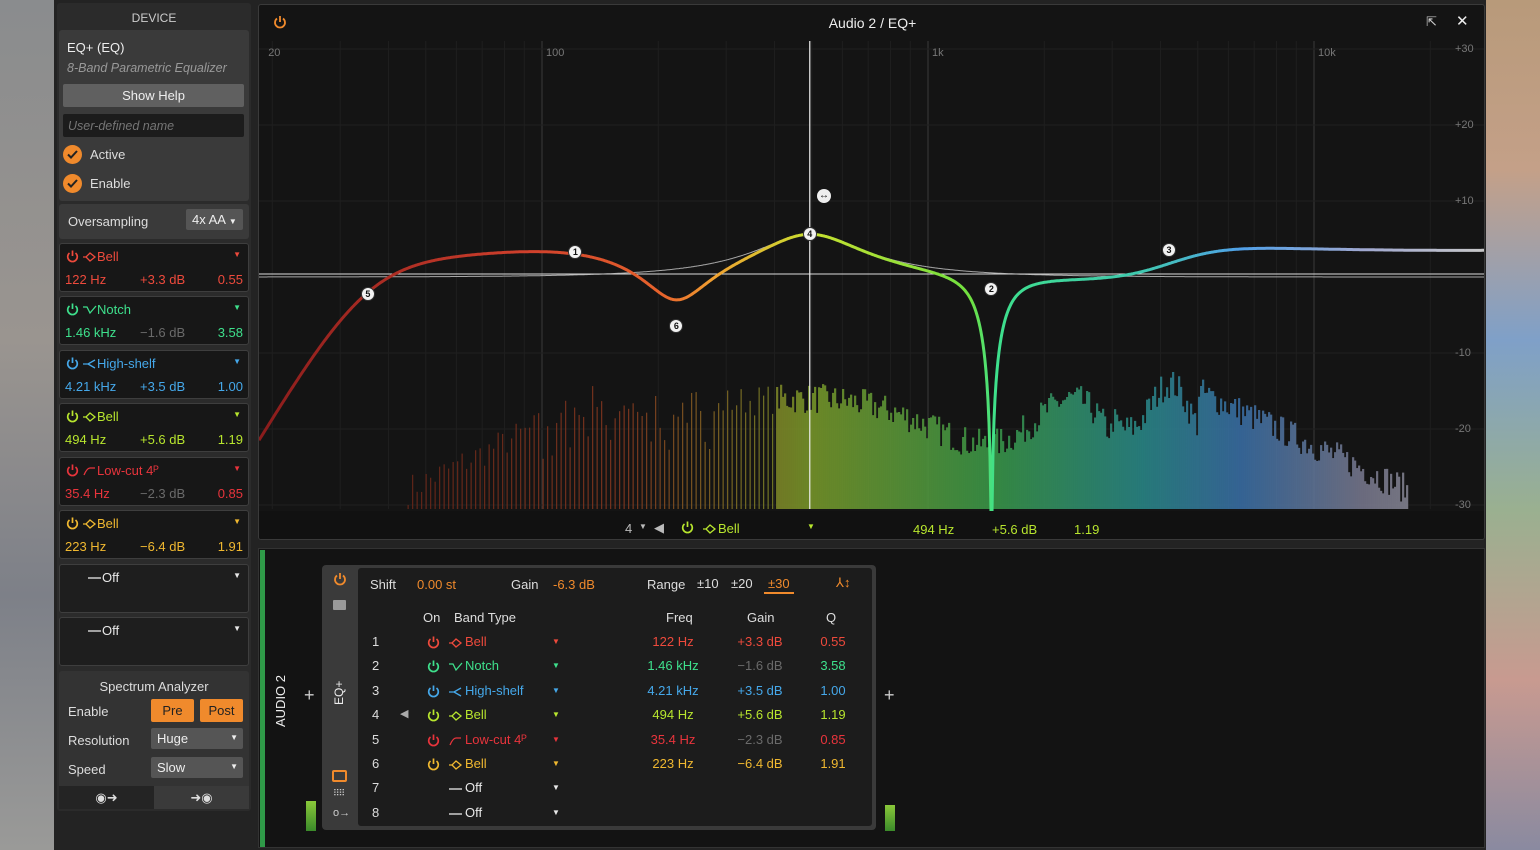 This screenshot has height=850, width=1540. What do you see at coordinates (154, 427) in the screenshot?
I see `band-card-4: Bell ▼ 494 Hz +5.6 dB 1.19` at bounding box center [154, 427].